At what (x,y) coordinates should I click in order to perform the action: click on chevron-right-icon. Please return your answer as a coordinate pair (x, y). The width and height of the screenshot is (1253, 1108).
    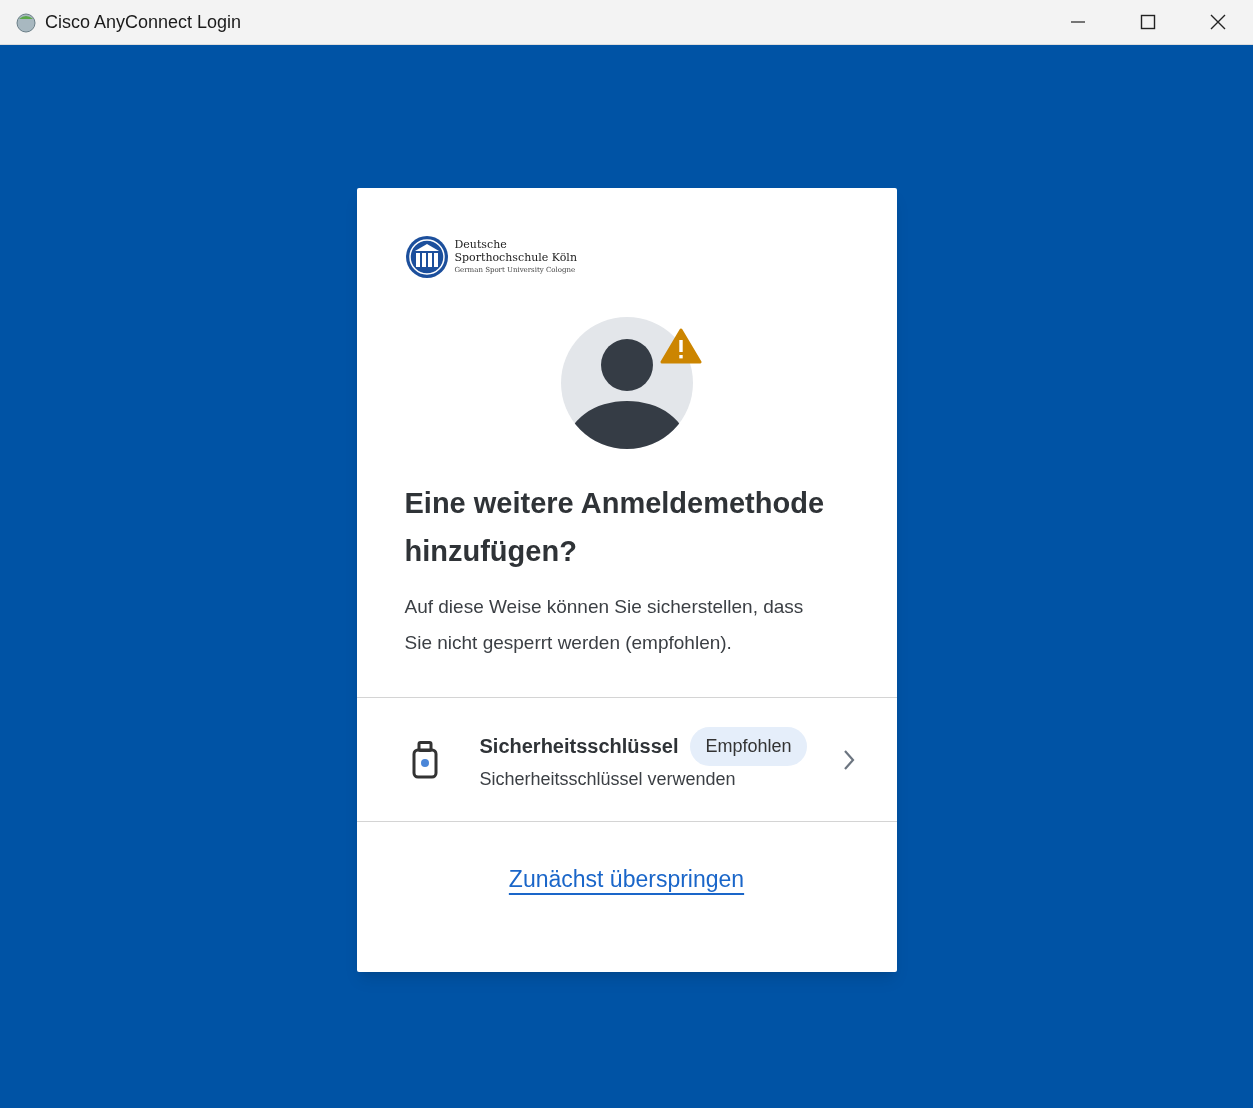
    Looking at the image, I should click on (848, 759).